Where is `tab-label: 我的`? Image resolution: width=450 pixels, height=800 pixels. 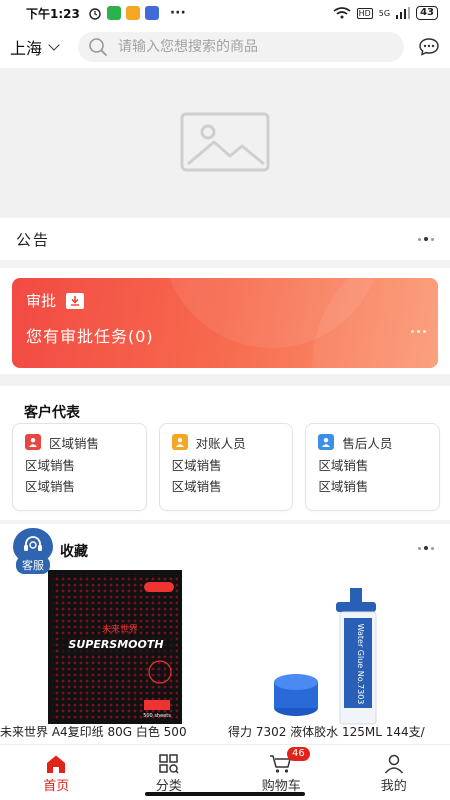
tab-label: 我的 is located at coordinates (393, 786).